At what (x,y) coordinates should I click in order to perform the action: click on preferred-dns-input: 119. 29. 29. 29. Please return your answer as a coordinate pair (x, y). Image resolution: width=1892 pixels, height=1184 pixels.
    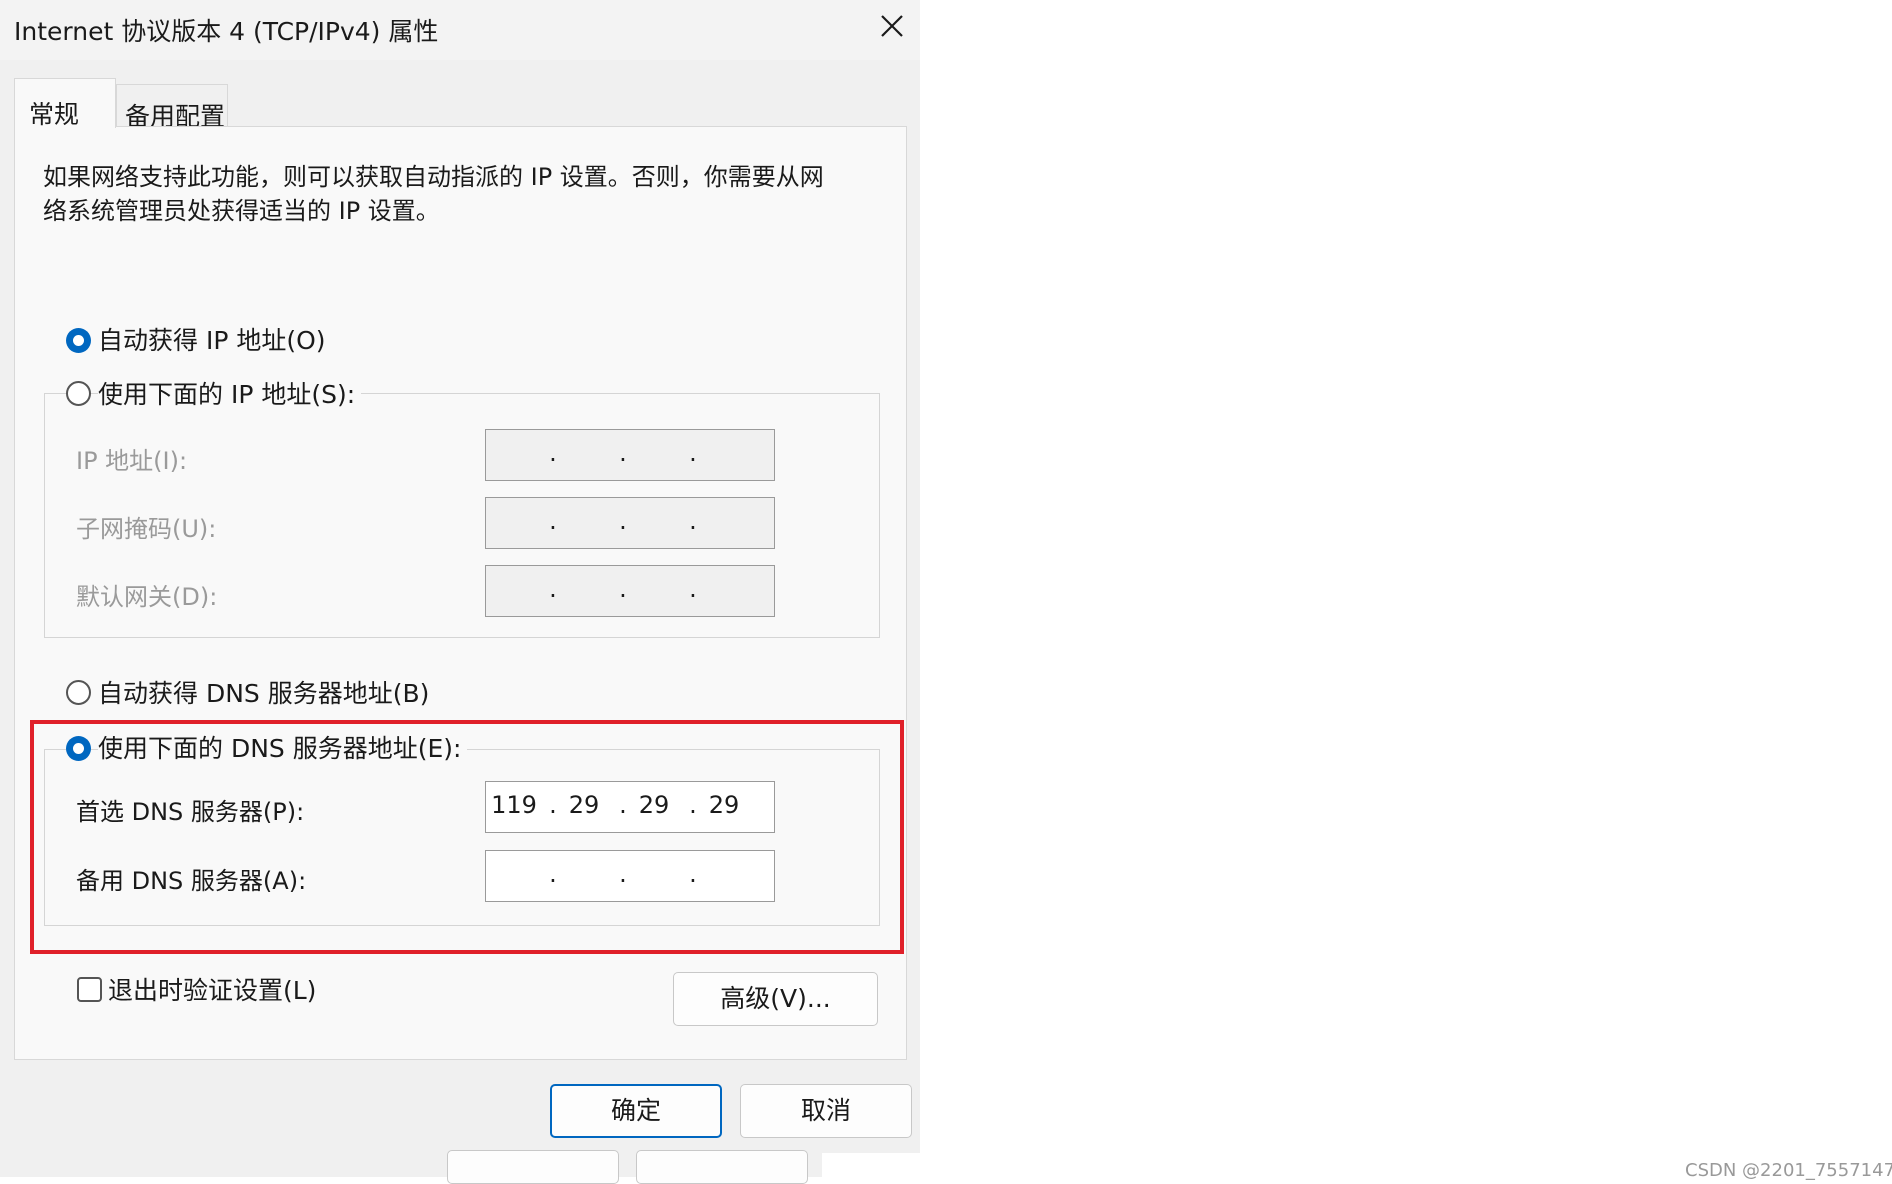
    Looking at the image, I should click on (630, 807).